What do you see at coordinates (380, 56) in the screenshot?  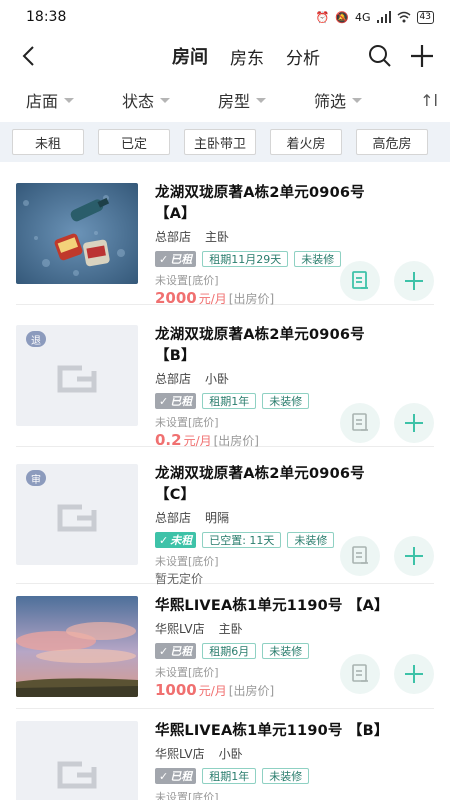 I see `search-button` at bounding box center [380, 56].